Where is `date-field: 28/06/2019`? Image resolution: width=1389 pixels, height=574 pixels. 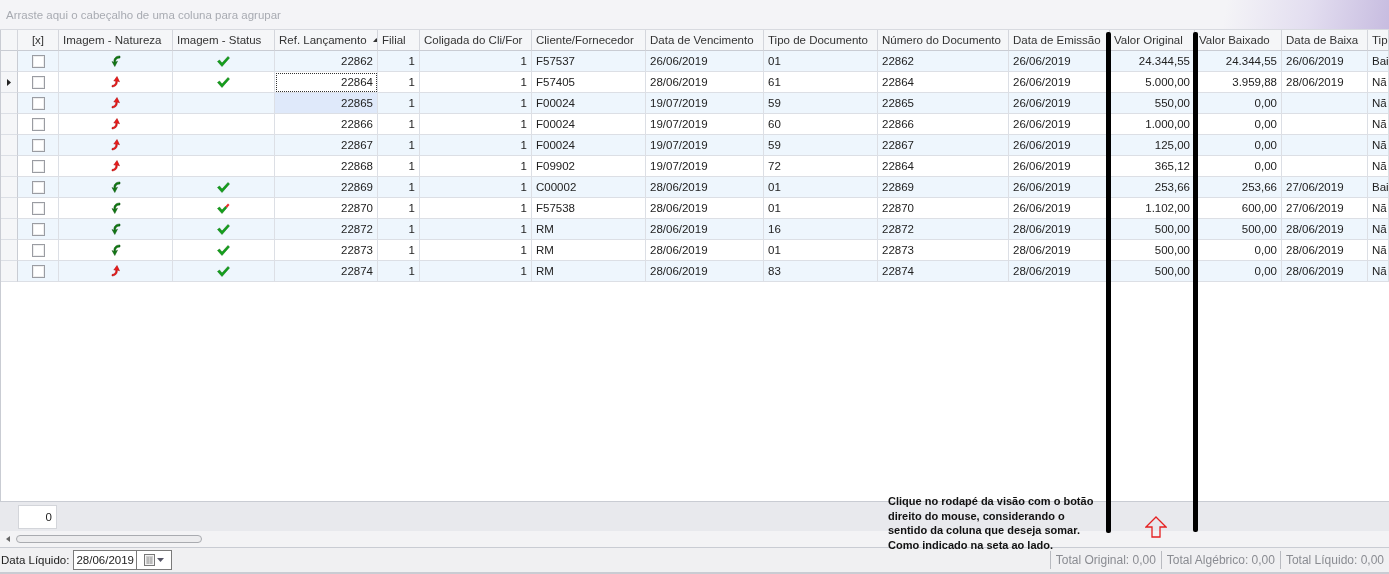 date-field: 28/06/2019 is located at coordinates (104, 560).